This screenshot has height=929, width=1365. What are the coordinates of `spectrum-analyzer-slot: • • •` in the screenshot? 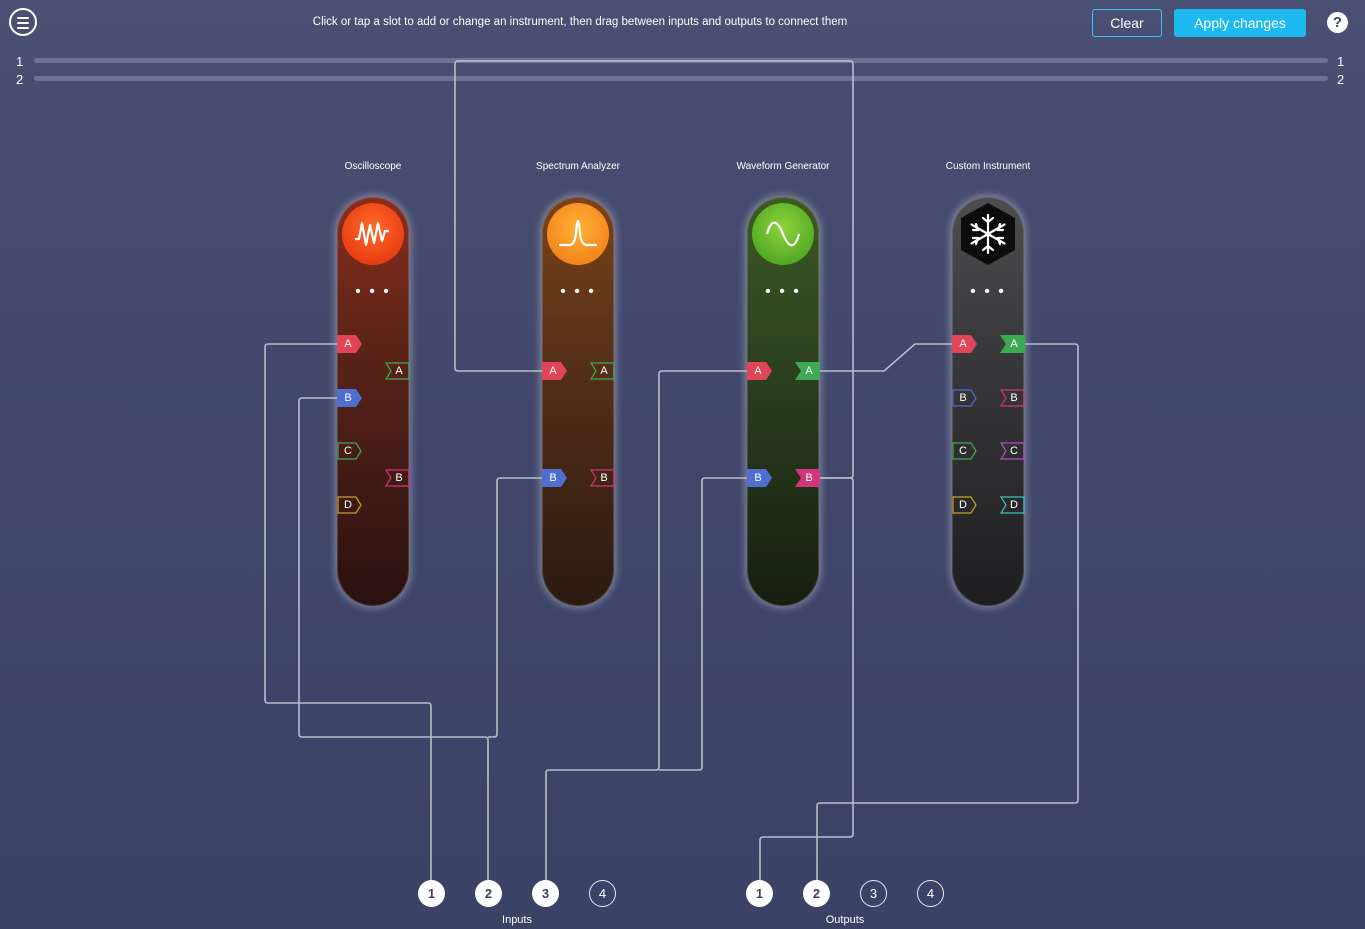 It's located at (578, 401).